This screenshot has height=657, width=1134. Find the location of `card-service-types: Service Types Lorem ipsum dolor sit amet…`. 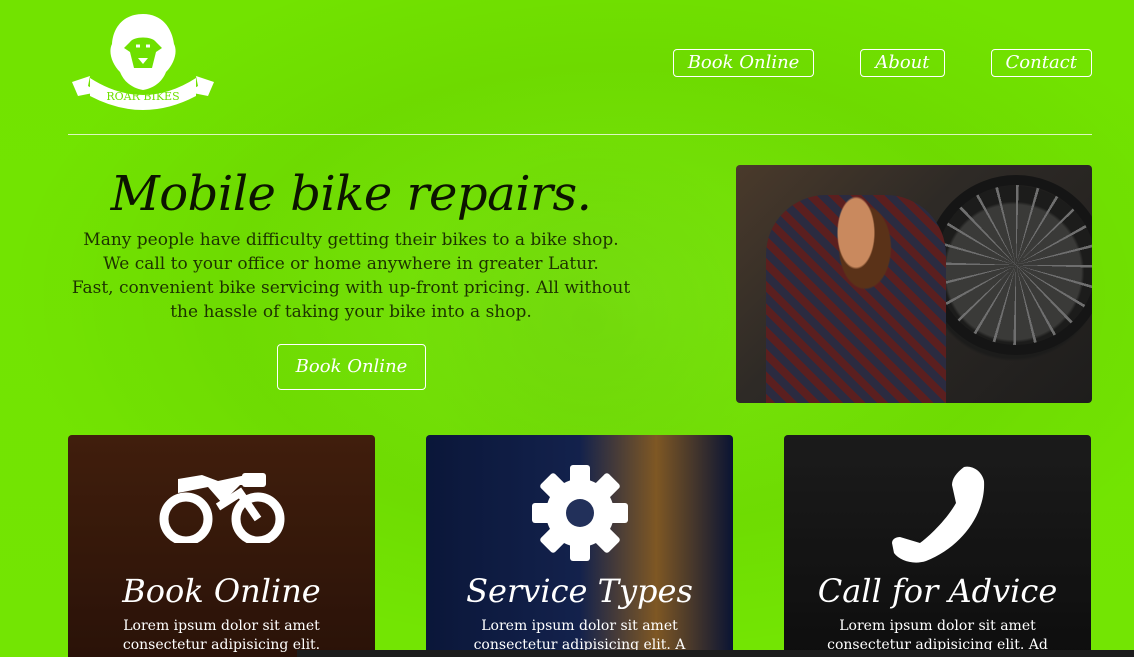

card-service-types: Service Types Lorem ipsum dolor sit amet… is located at coordinates (579, 546).